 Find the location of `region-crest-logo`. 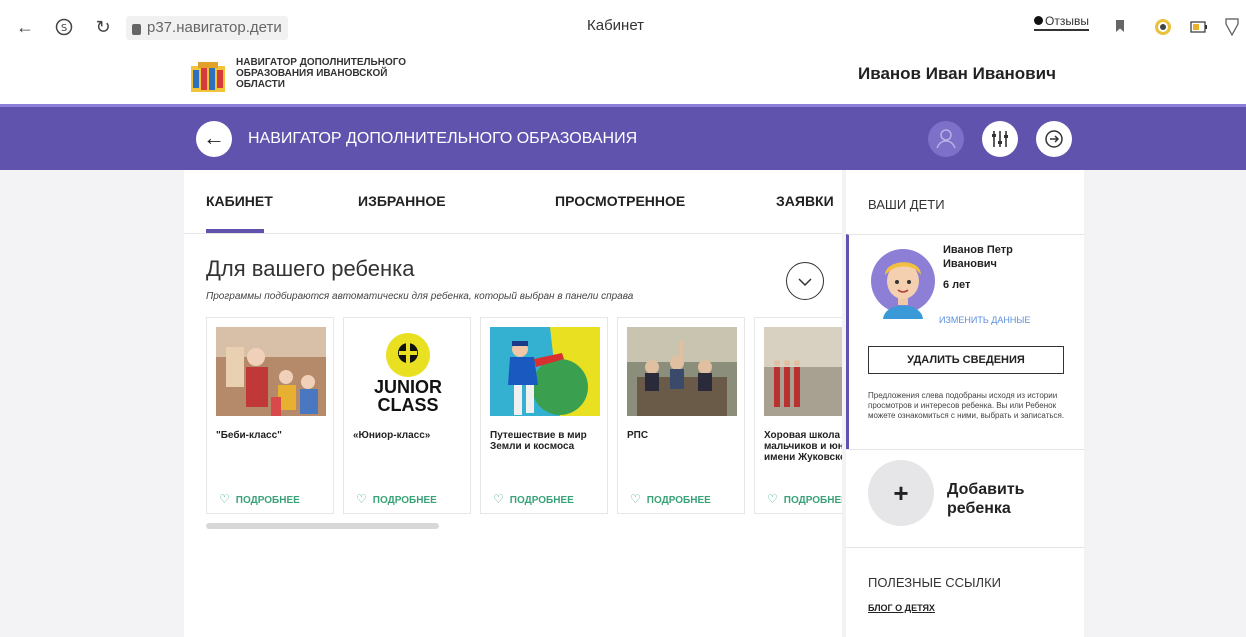

region-crest-logo is located at coordinates (208, 78).